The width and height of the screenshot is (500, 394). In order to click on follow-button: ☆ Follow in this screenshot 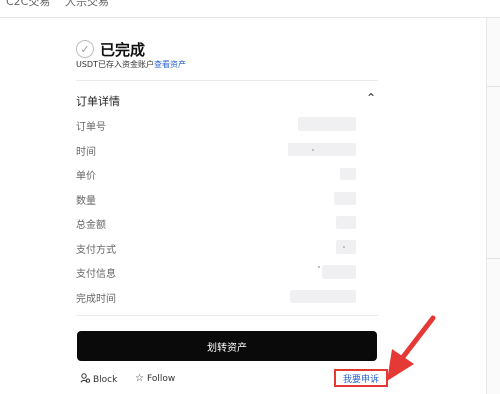, I will do `click(155, 378)`.